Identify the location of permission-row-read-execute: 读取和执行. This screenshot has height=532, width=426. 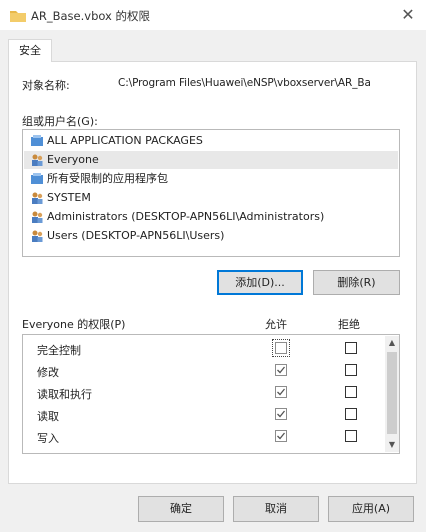
(204, 392).